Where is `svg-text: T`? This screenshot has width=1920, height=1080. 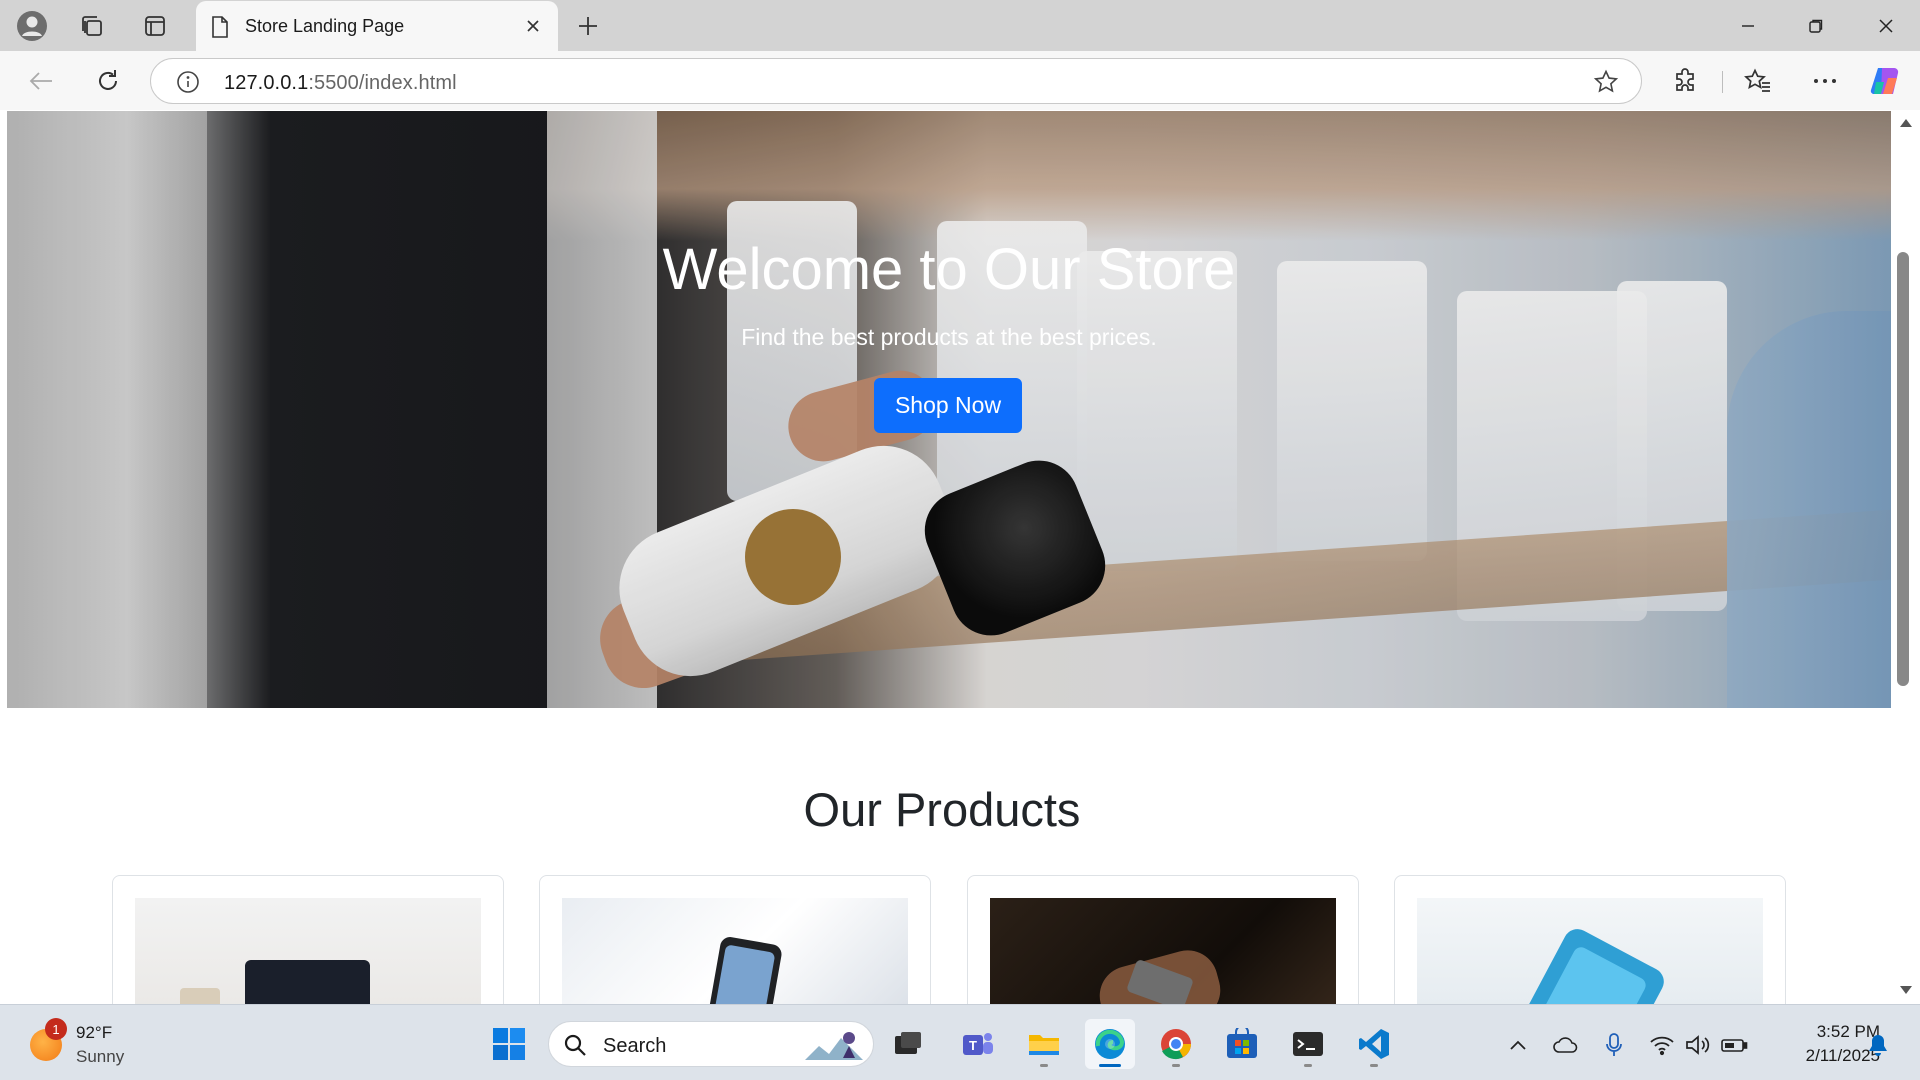 svg-text: T is located at coordinates (973, 1045).